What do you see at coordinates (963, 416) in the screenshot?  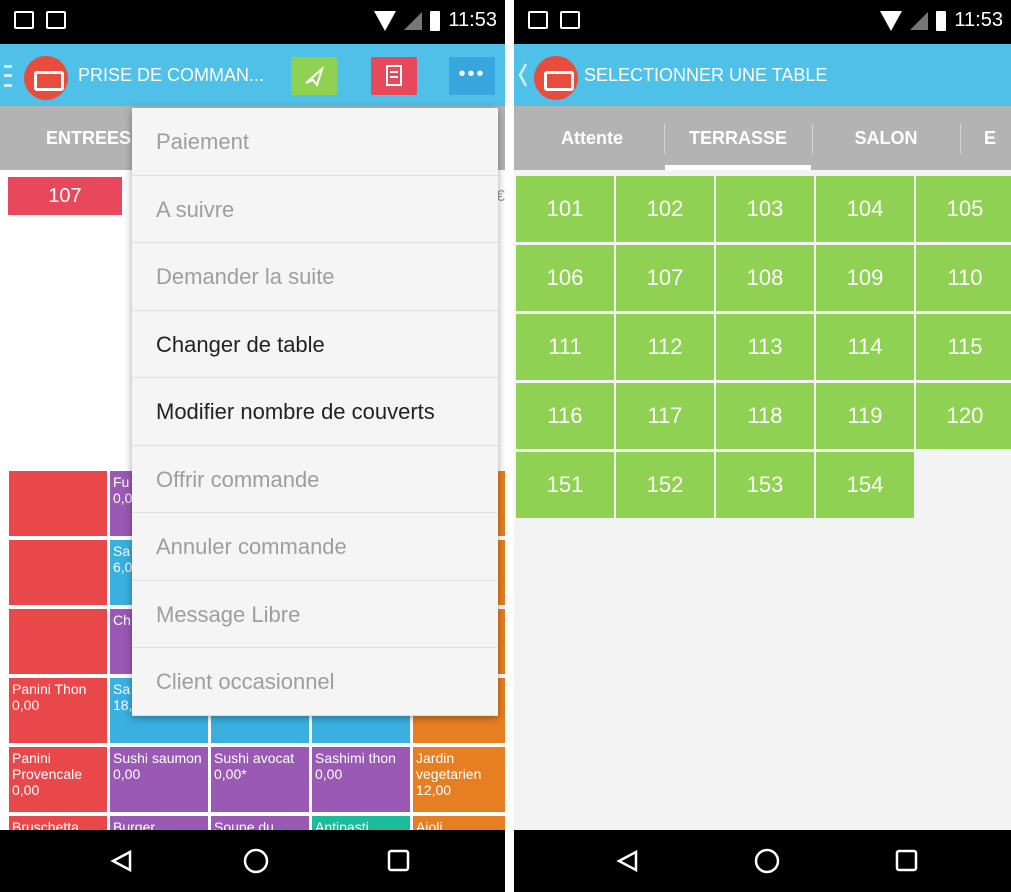 I see `table-tile: 120` at bounding box center [963, 416].